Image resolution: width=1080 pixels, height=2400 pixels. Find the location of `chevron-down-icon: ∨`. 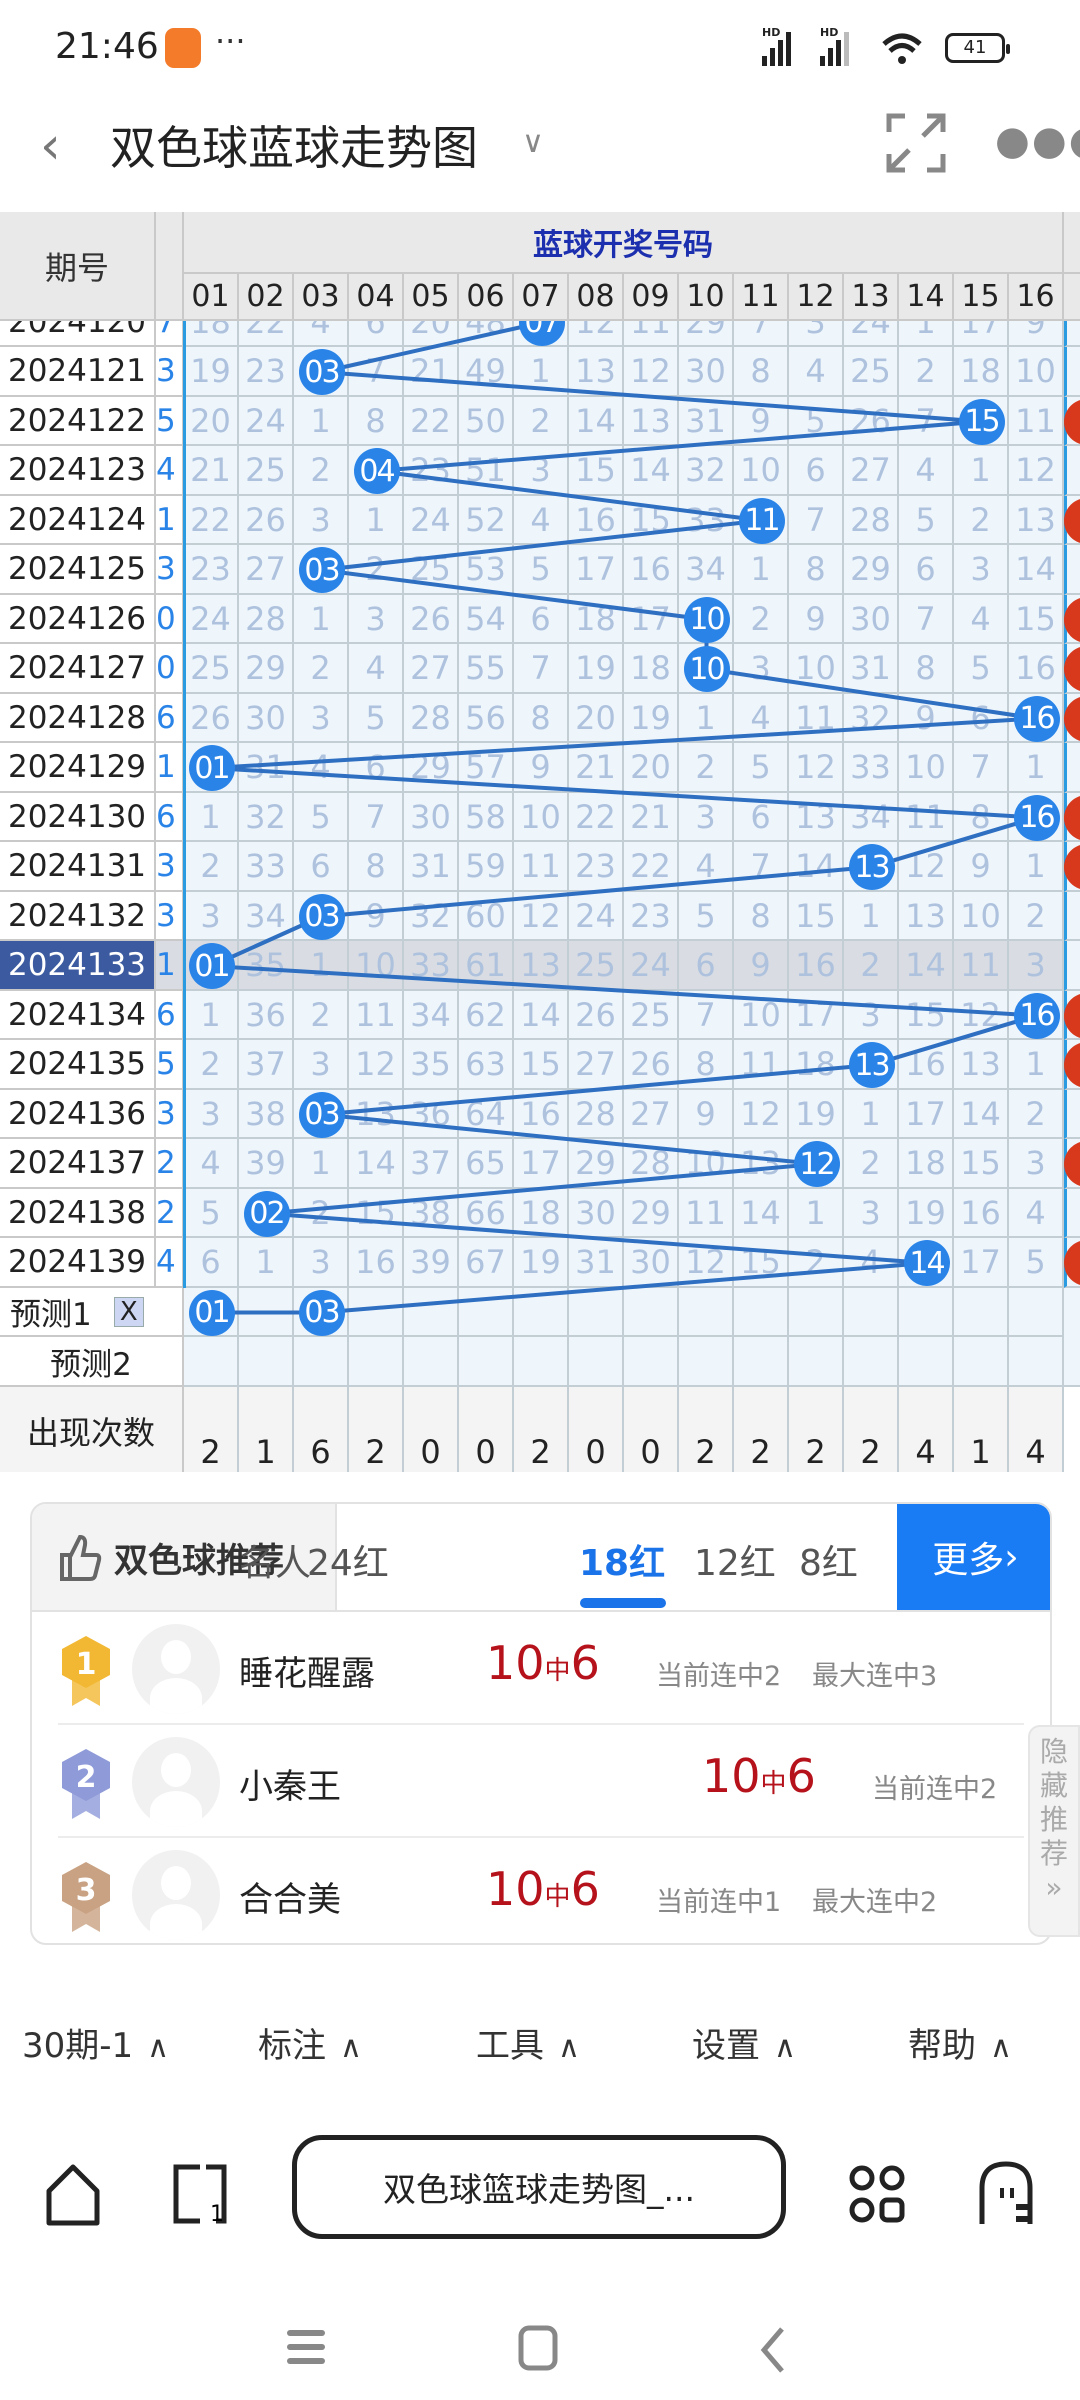

chevron-down-icon: ∨ is located at coordinates (533, 142).